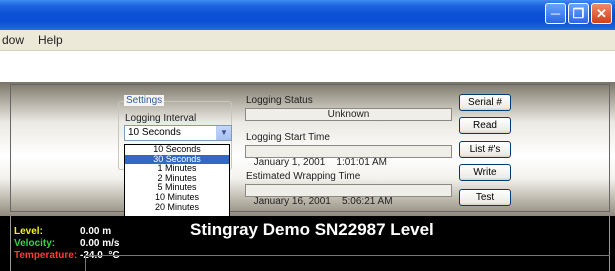 The image size is (615, 271). What do you see at coordinates (46, 255) in the screenshot?
I see `temperature-label: Temperature:` at bounding box center [46, 255].